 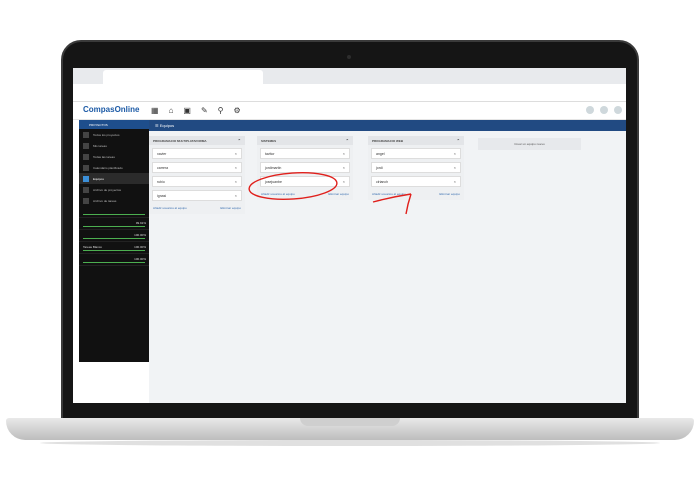 I want to click on team-header: PROGRAMACIO MULTIPLATAFORMA ⌃, so click(x=197, y=140).